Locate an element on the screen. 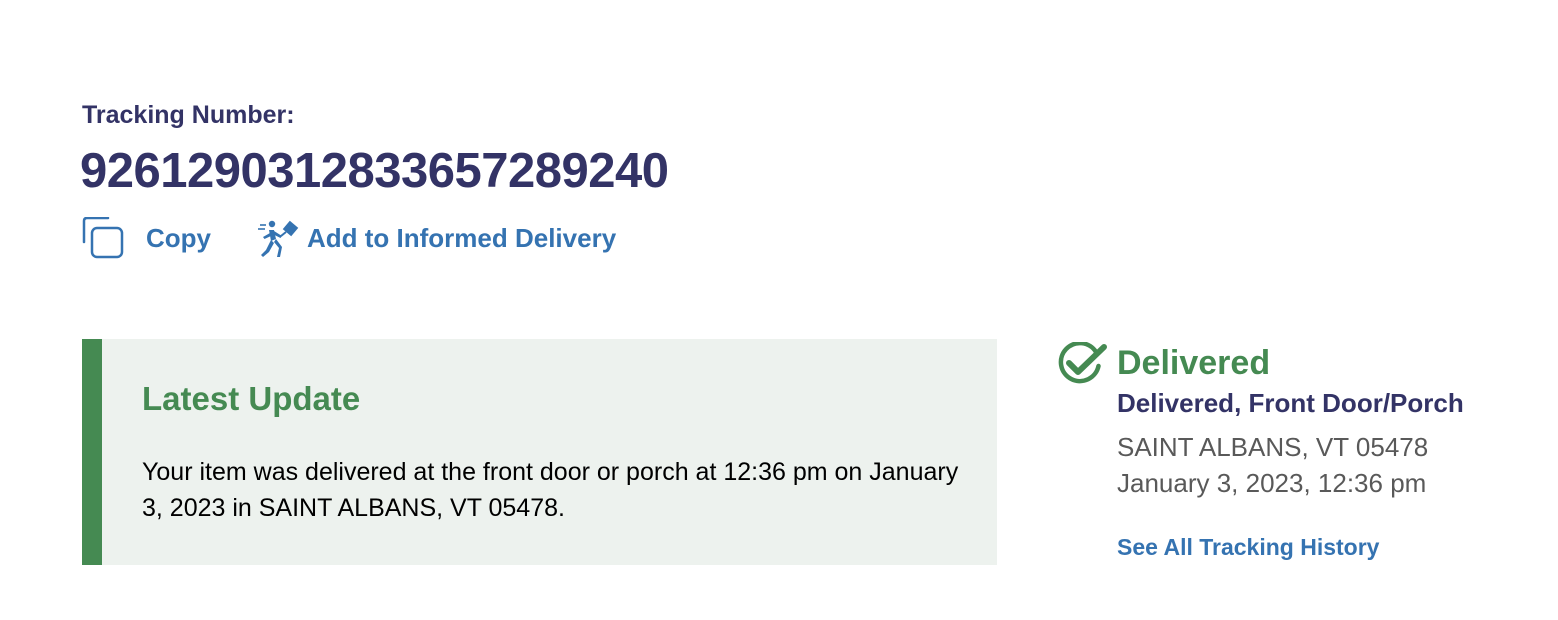  copy-button: Copy is located at coordinates (146, 238).